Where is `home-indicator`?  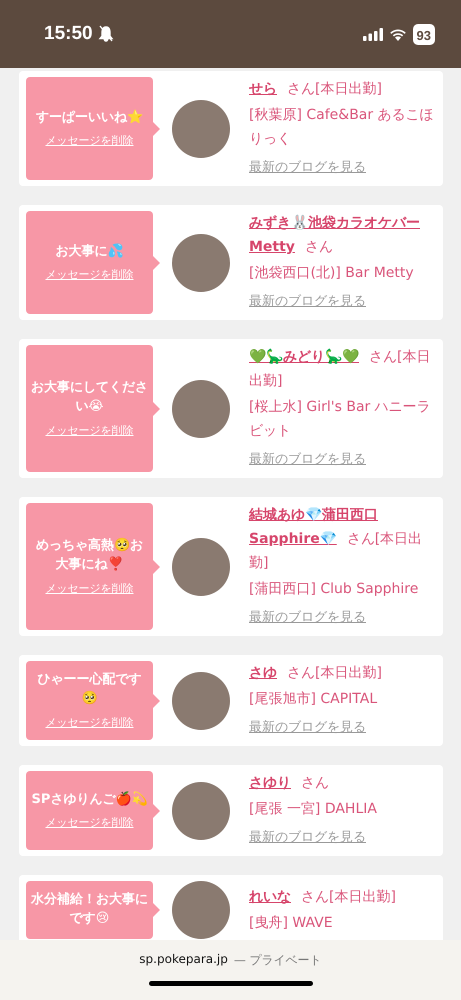 home-indicator is located at coordinates (230, 983).